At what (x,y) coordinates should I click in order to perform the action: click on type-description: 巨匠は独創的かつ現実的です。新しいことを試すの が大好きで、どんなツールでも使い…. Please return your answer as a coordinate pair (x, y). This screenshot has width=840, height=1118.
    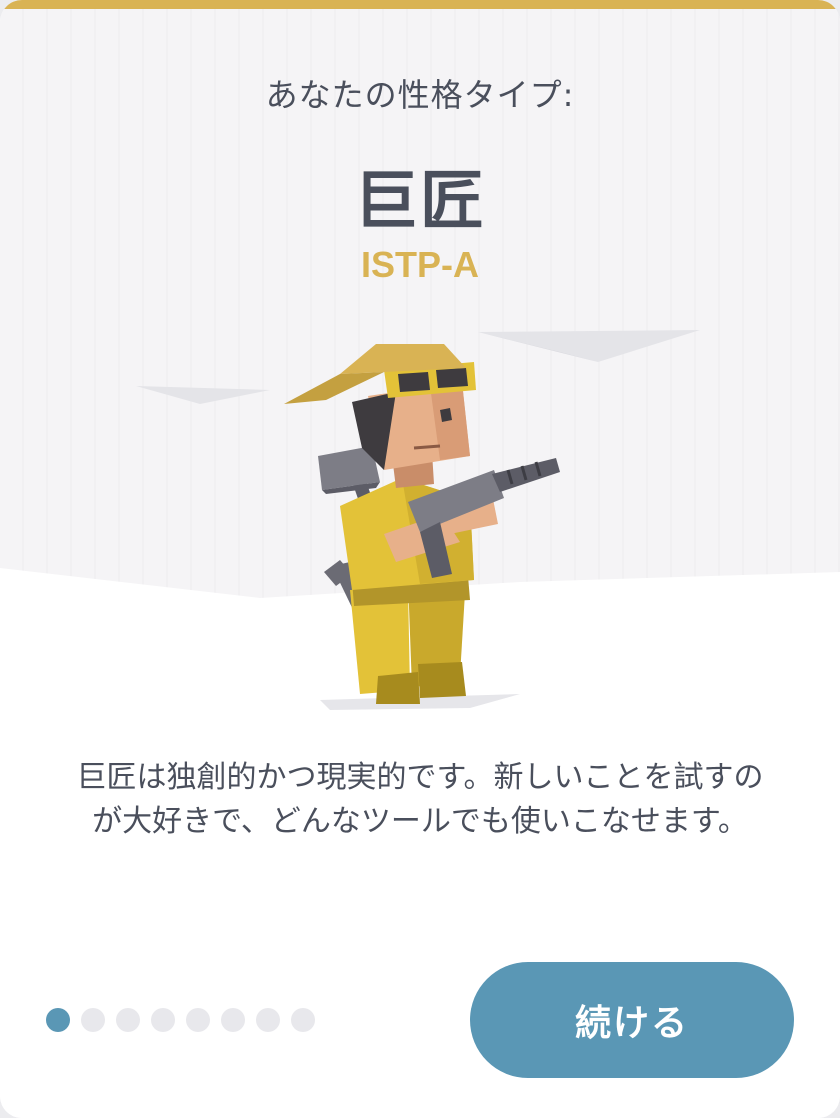
    Looking at the image, I should click on (420, 800).